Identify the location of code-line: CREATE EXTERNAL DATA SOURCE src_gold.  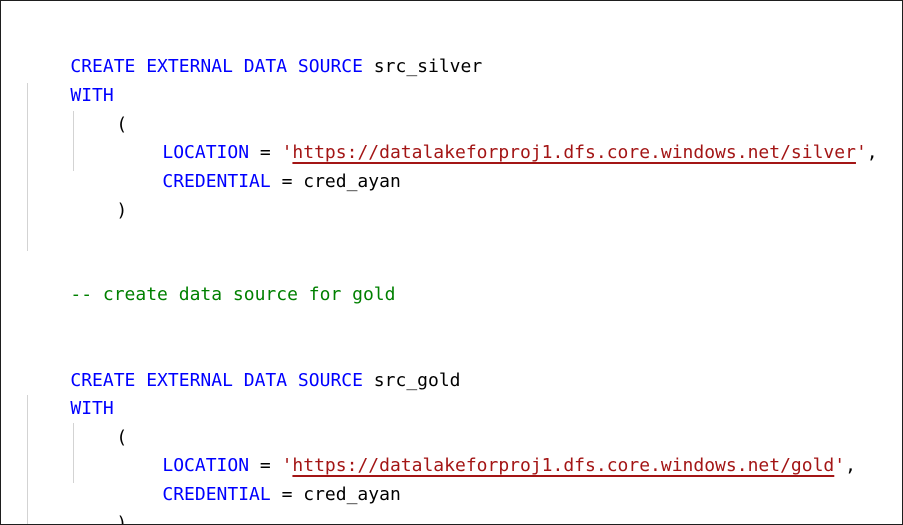
(243, 365).